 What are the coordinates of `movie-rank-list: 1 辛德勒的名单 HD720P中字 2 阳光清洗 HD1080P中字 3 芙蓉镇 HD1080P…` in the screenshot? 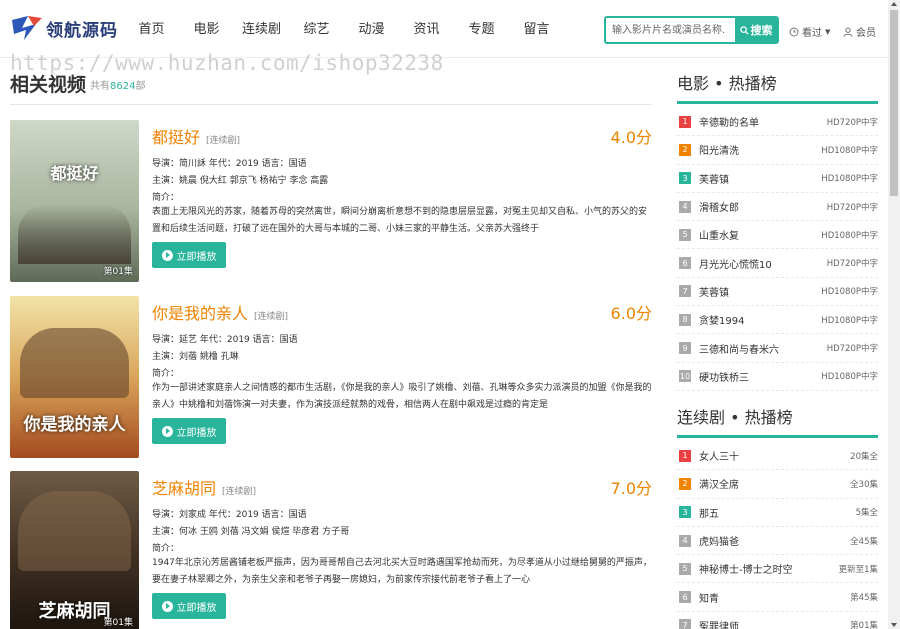 It's located at (777, 249).